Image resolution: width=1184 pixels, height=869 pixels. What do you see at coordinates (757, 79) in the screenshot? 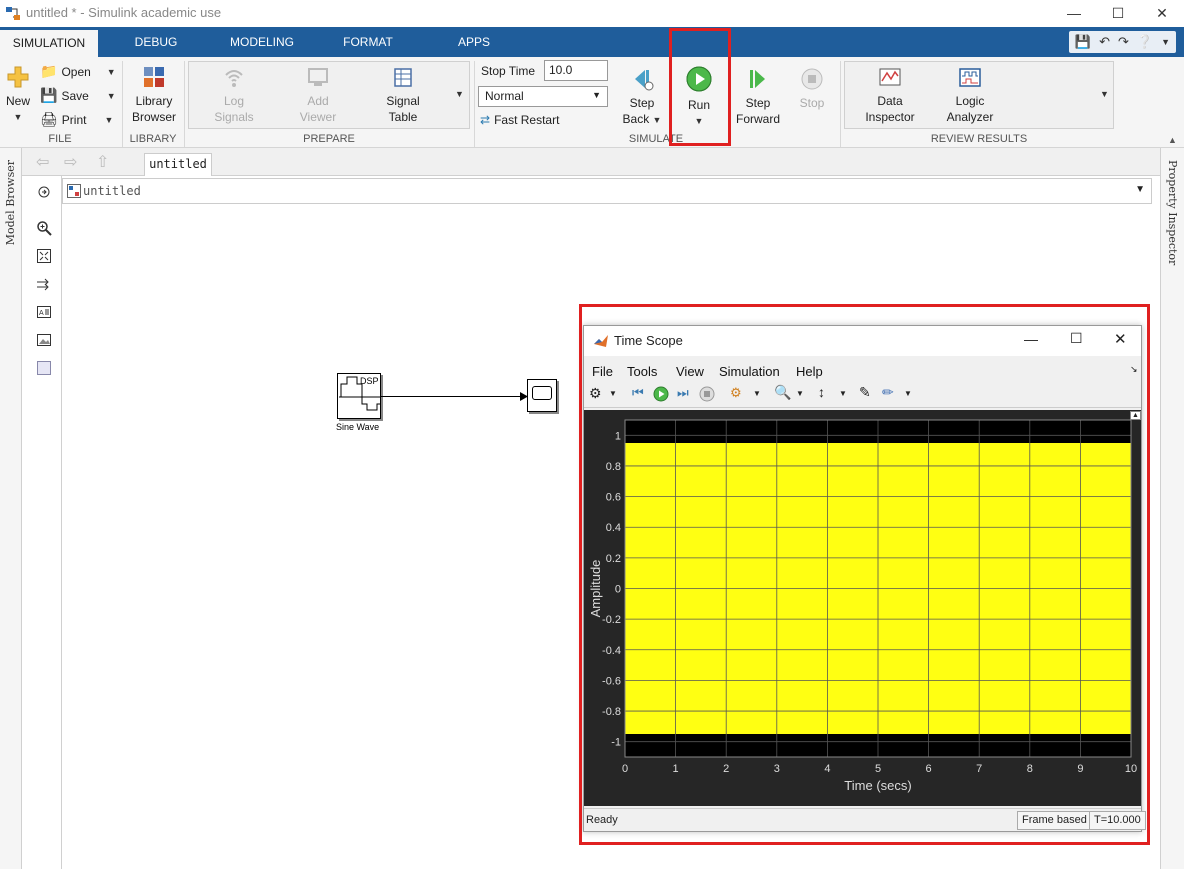
I see `step-forward-icon` at bounding box center [757, 79].